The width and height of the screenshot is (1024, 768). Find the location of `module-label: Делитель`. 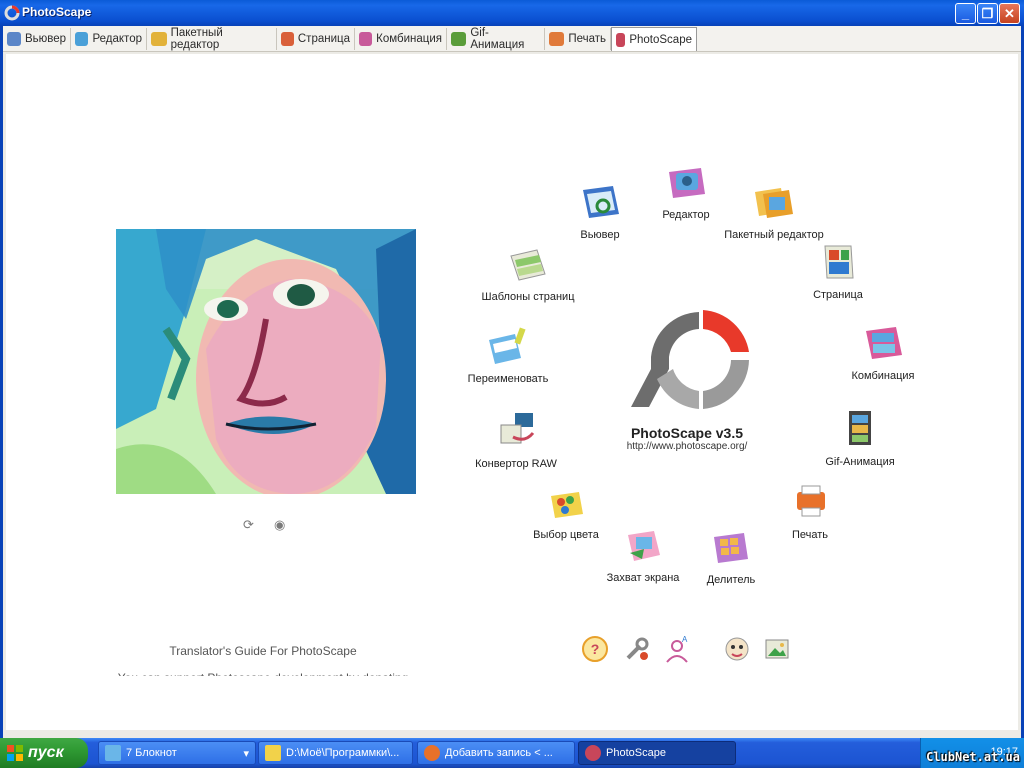

module-label: Делитель is located at coordinates (731, 580).